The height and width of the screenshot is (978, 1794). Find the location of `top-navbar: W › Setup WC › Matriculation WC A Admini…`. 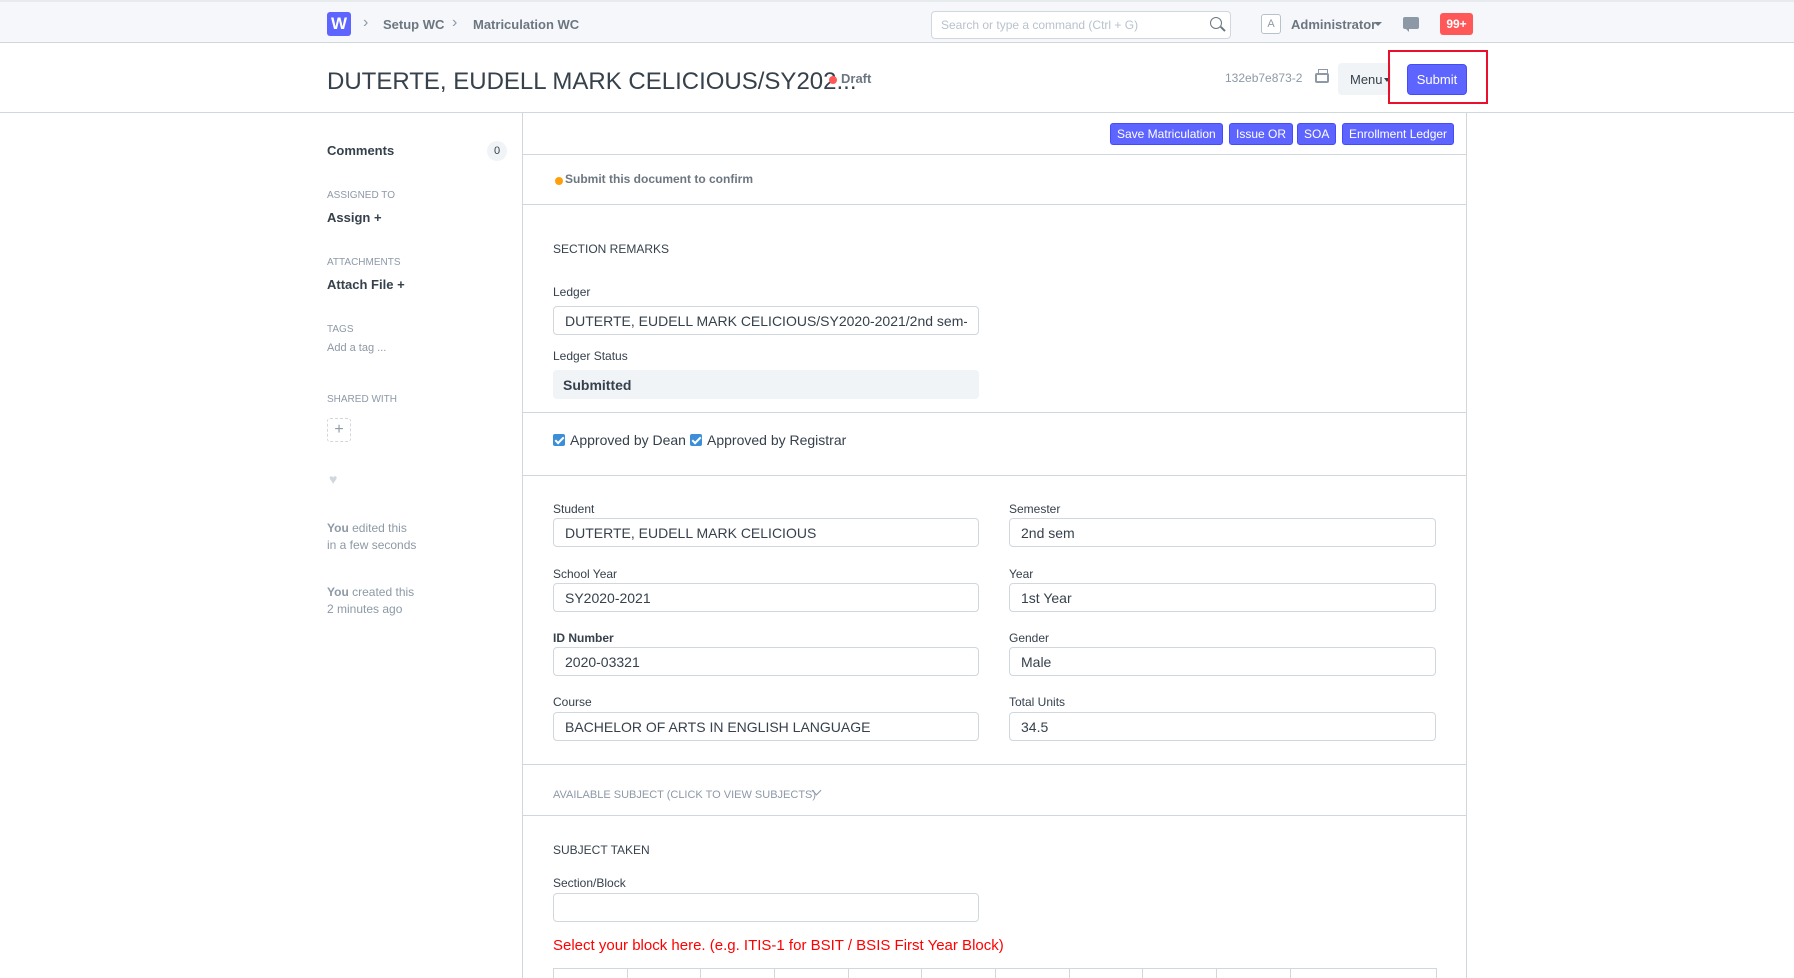

top-navbar: W › Setup WC › Matriculation WC A Admini… is located at coordinates (897, 21).